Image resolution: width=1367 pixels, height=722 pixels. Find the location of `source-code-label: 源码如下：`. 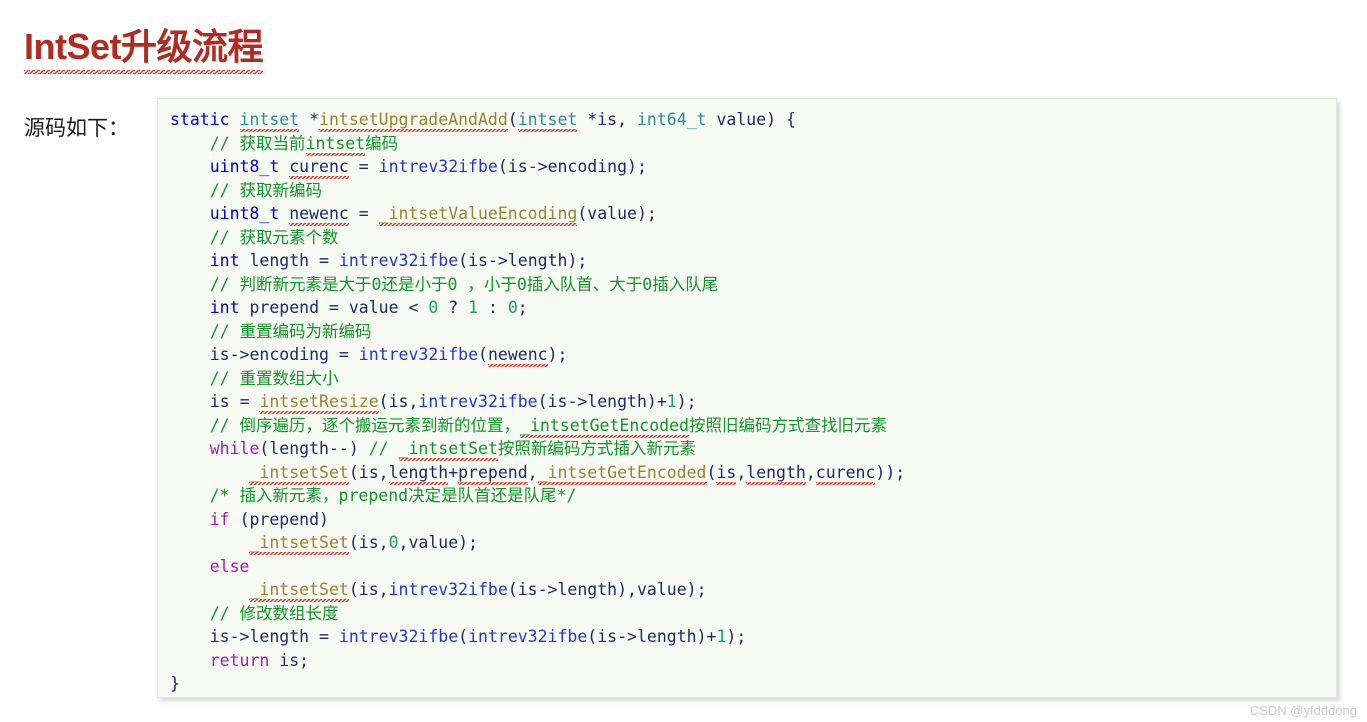

source-code-label: 源码如下： is located at coordinates (76, 128).